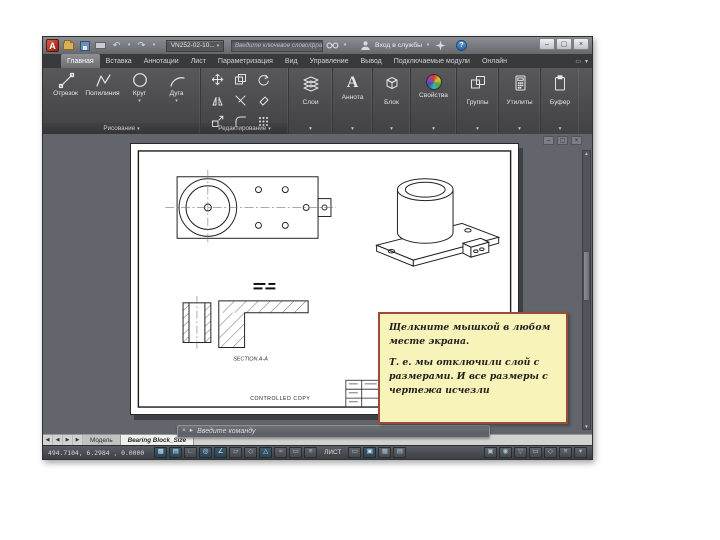 The height and width of the screenshot is (540, 720). I want to click on draw-panel-title: Рисование ▾, so click(121, 128).